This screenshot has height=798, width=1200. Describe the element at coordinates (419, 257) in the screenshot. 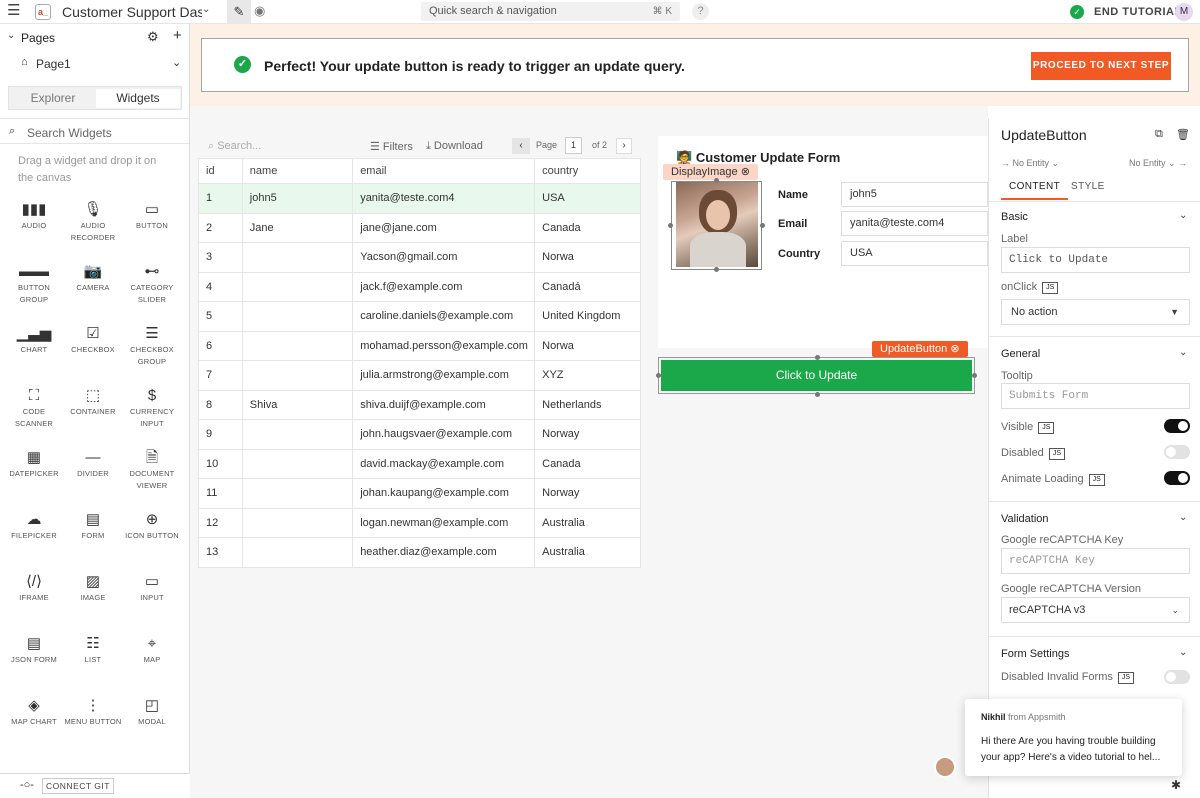

I see `table-row: 3 Yacson@gmail.com Norwa` at that location.